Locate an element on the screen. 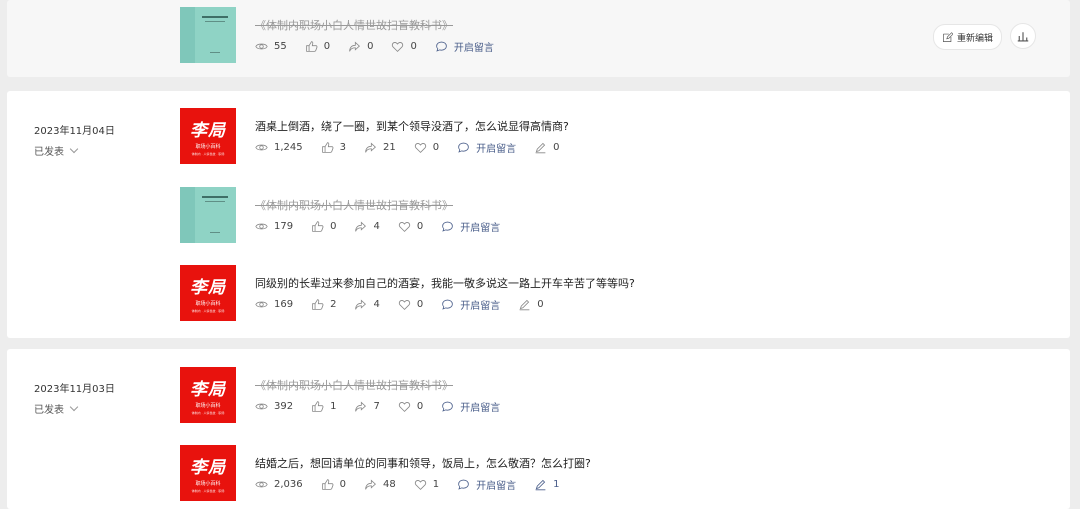  article-card: 《体制内职场小白人情世故扫盲教科书》 55 0 0 0 开启留言 重新编辑 is located at coordinates (538, 38).